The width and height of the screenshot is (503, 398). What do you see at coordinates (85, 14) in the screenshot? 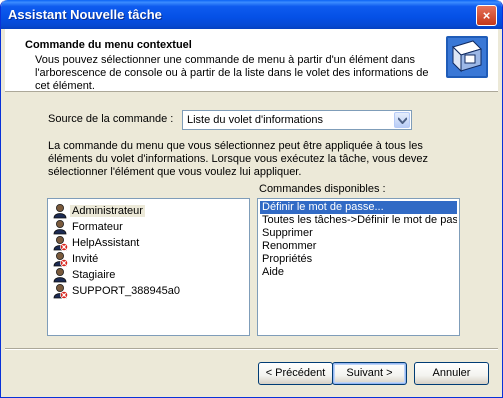
I see `window-title: Assistant Nouvelle tâche` at bounding box center [85, 14].